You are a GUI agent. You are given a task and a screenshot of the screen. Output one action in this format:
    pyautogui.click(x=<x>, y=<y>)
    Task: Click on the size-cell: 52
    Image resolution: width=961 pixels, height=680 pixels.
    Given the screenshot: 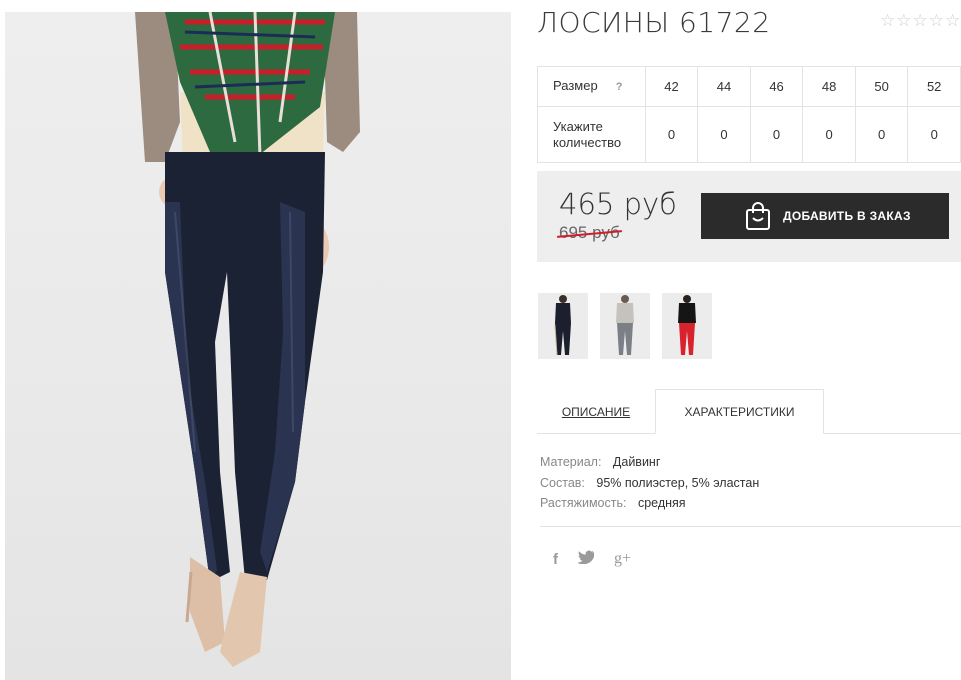 What is the action you would take?
    pyautogui.click(x=934, y=86)
    